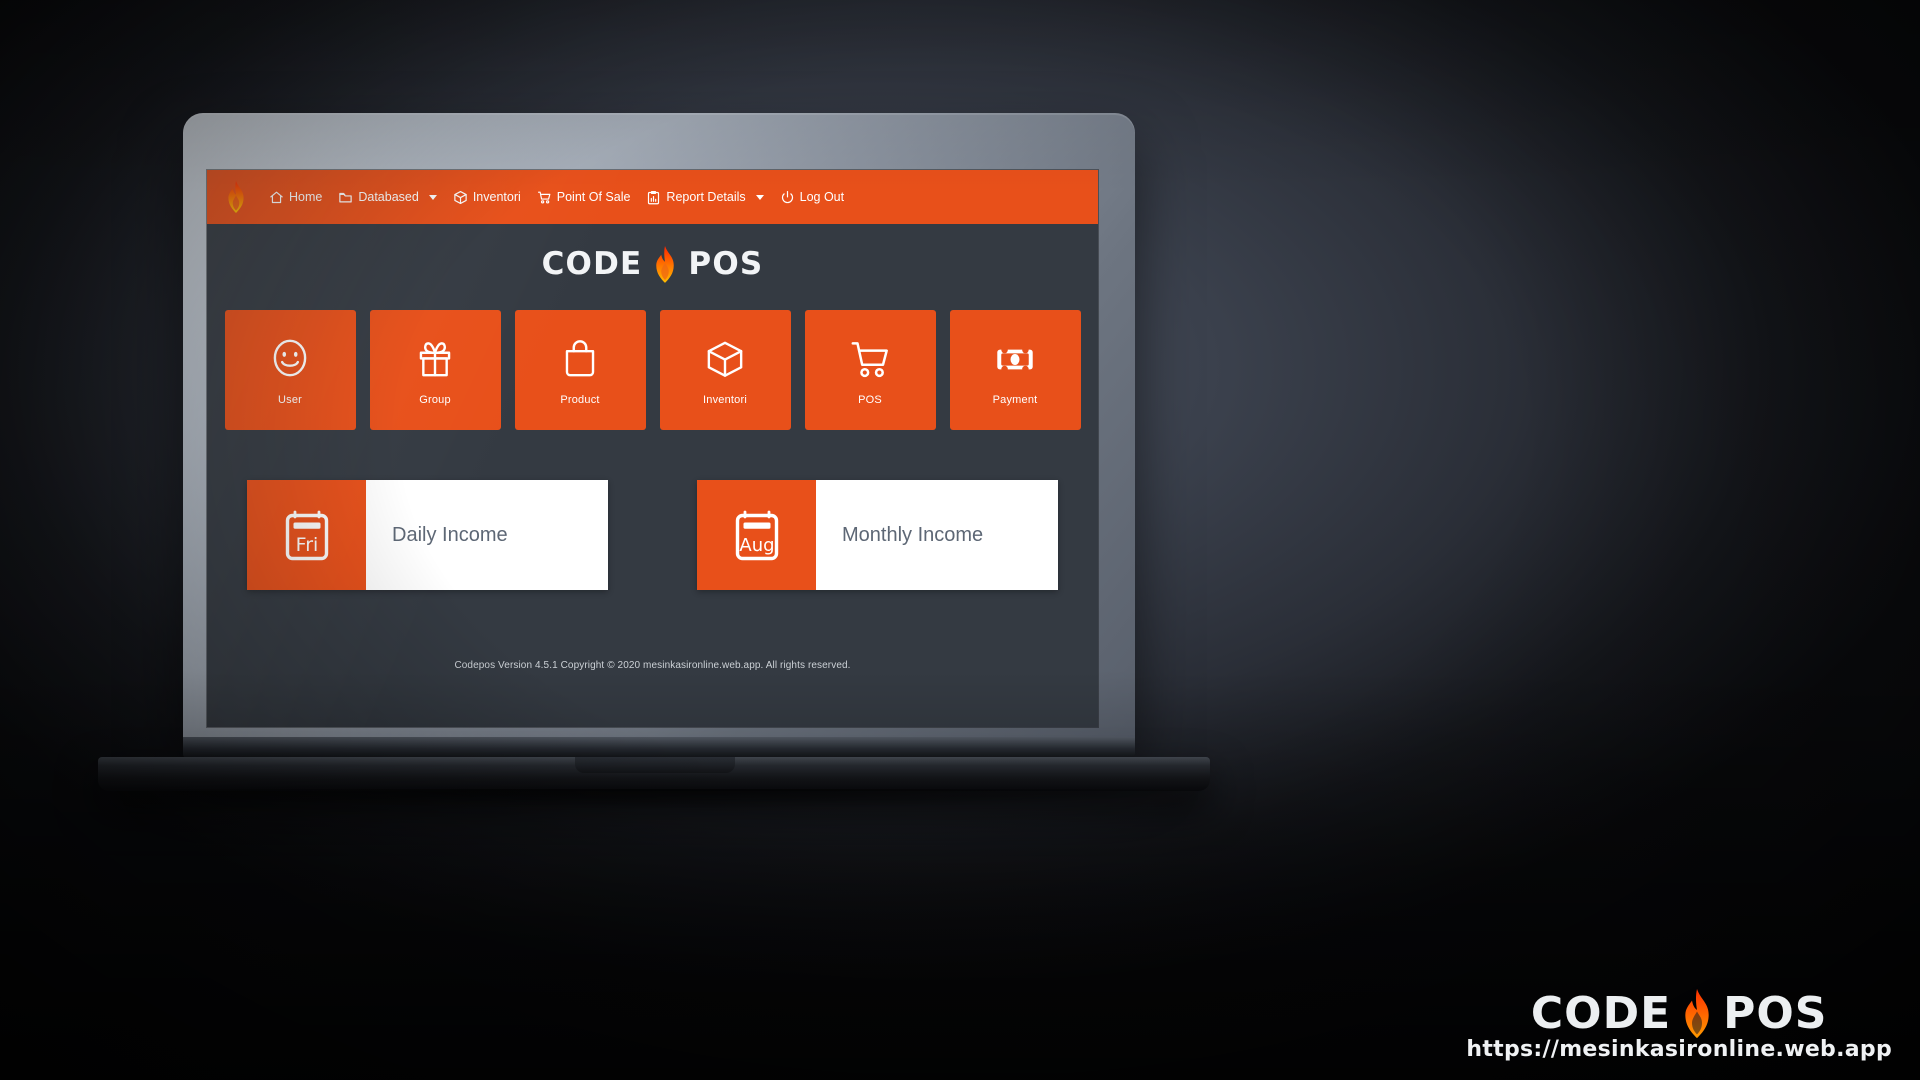 The width and height of the screenshot is (1920, 1080). I want to click on navbar-flame-icon, so click(236, 196).